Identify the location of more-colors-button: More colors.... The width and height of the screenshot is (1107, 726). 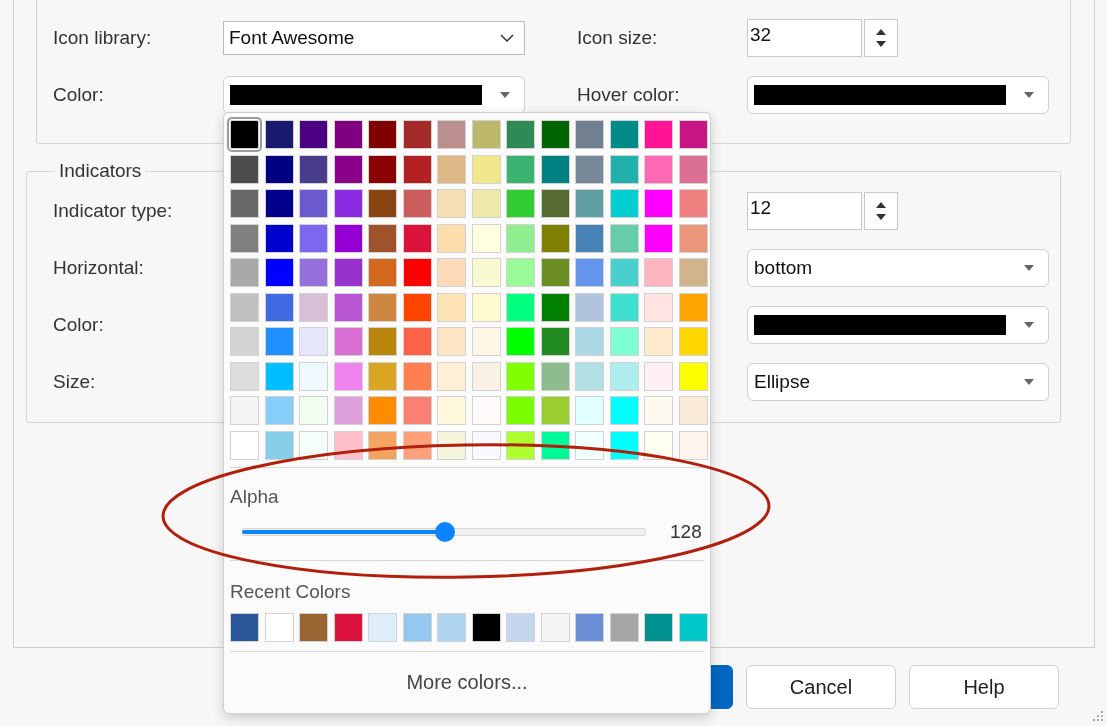
(467, 682).